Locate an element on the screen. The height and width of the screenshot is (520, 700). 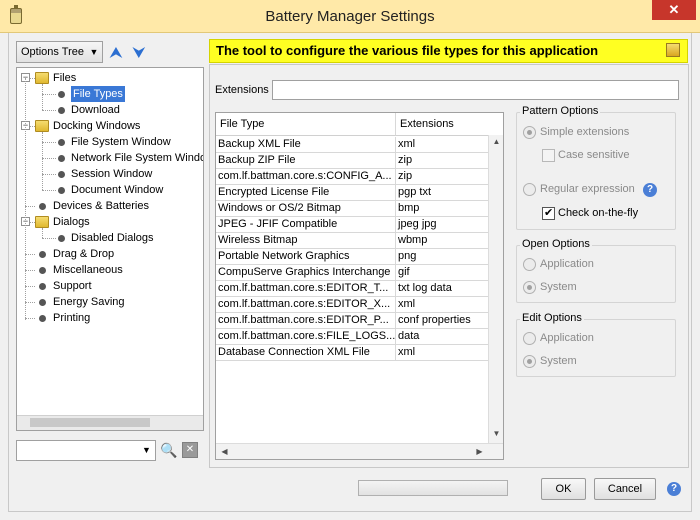
edit-system-radio is located at coordinates (529, 361).